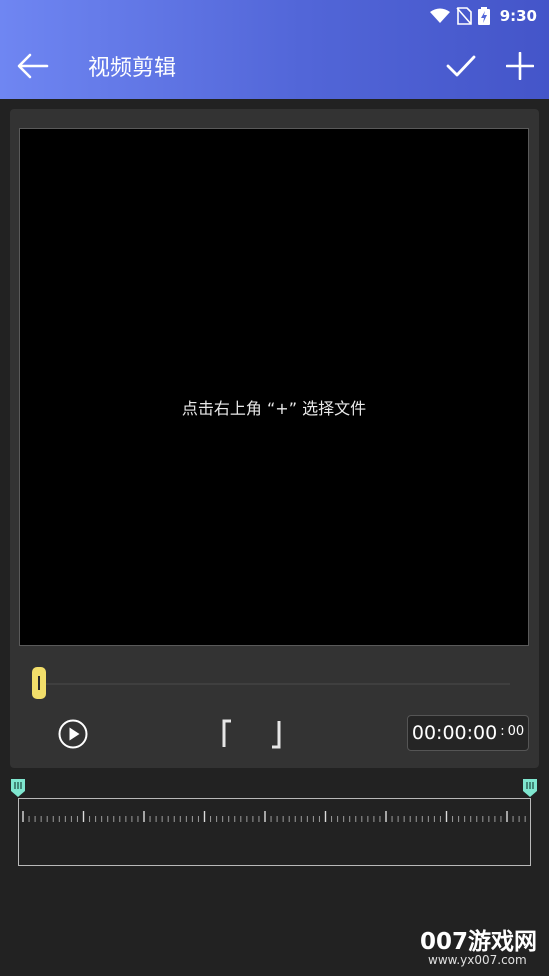 This screenshot has width=549, height=976. What do you see at coordinates (274, 408) in the screenshot?
I see `select-file-hint: 点击右上角 “+” 选择文件` at bounding box center [274, 408].